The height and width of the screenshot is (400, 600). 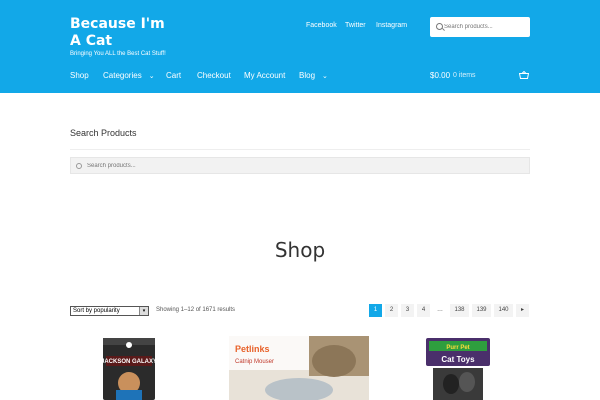 I want to click on sort-select: Sort by popularity ▾, so click(x=109, y=311).